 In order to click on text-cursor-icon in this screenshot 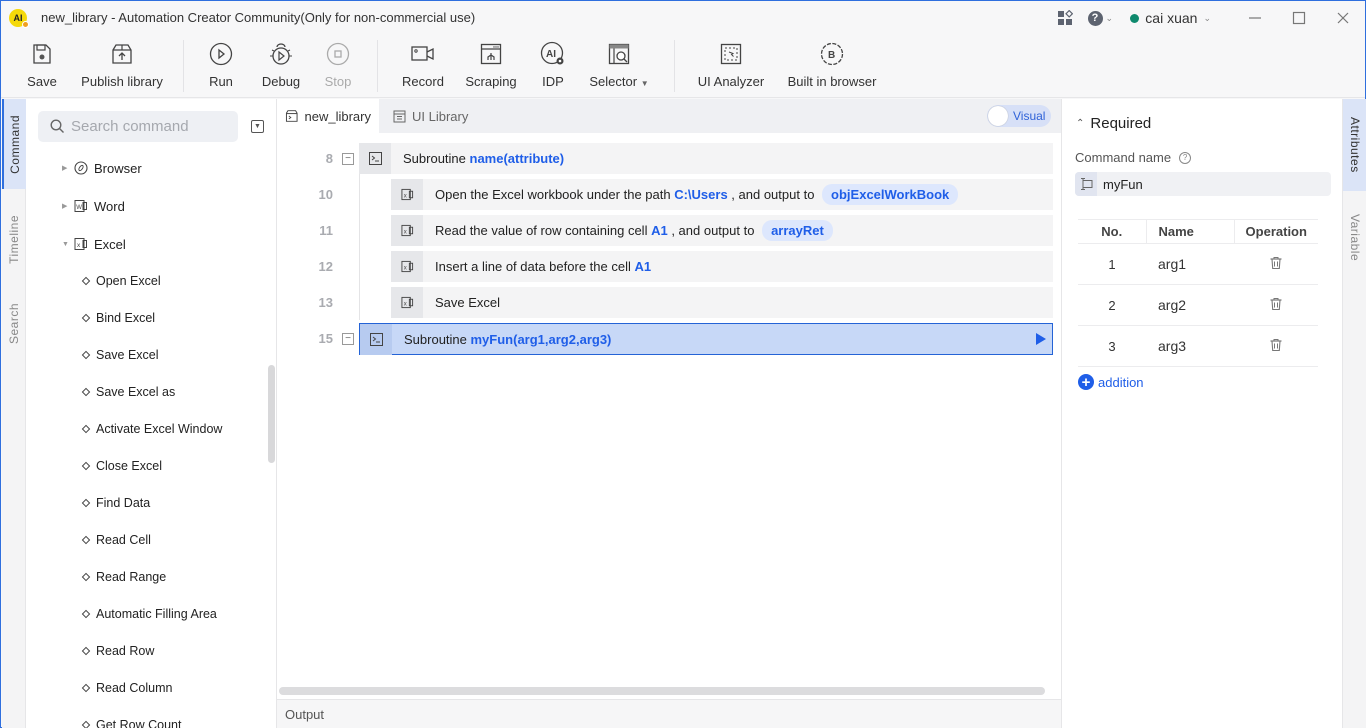, I will do `click(1086, 184)`.